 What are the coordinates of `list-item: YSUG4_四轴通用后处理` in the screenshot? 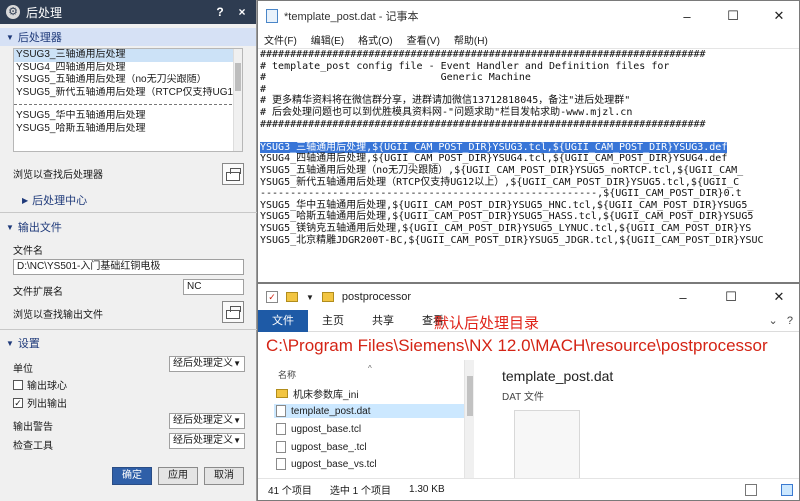 It's located at (128, 68).